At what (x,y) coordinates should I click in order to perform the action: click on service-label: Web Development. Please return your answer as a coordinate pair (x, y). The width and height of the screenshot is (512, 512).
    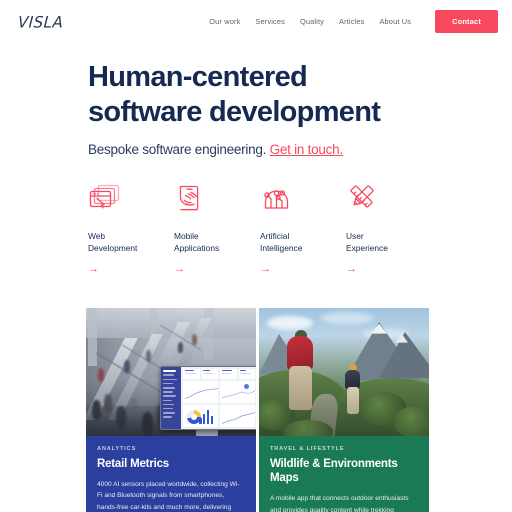
    Looking at the image, I should click on (121, 243).